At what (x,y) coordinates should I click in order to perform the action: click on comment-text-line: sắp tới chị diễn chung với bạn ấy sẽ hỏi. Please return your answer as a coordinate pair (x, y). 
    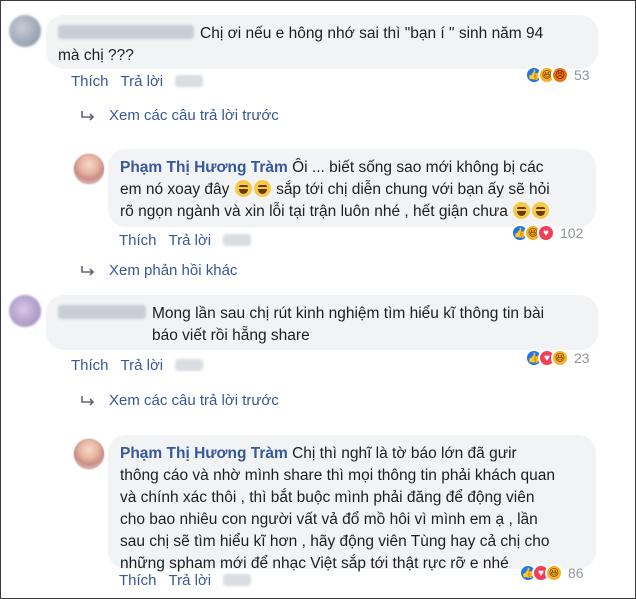
    Looking at the image, I should click on (413, 189).